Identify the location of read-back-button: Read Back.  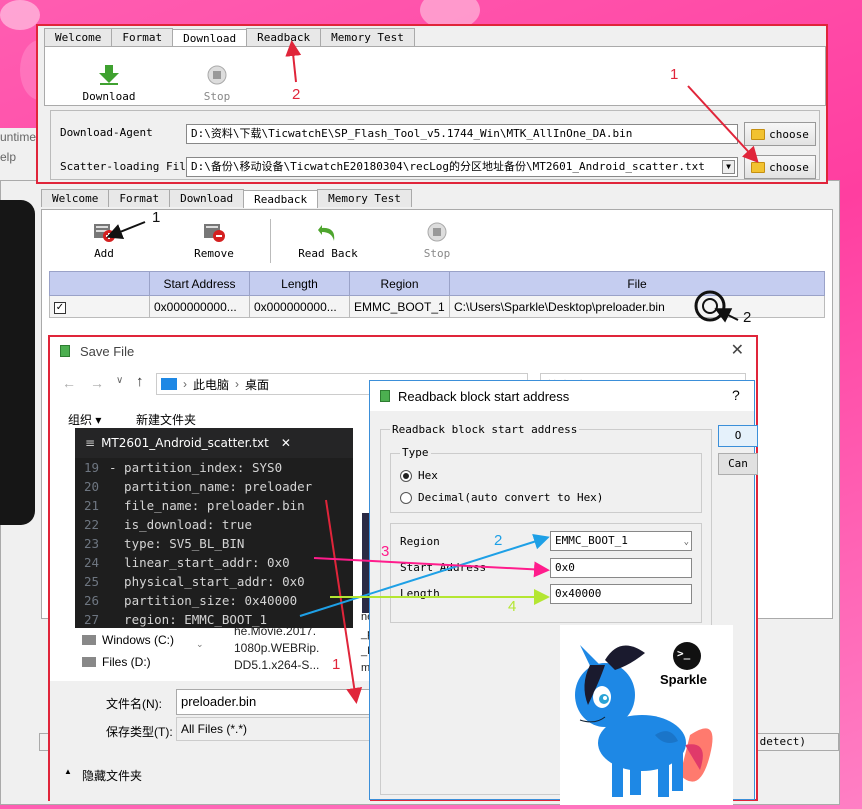
(328, 240).